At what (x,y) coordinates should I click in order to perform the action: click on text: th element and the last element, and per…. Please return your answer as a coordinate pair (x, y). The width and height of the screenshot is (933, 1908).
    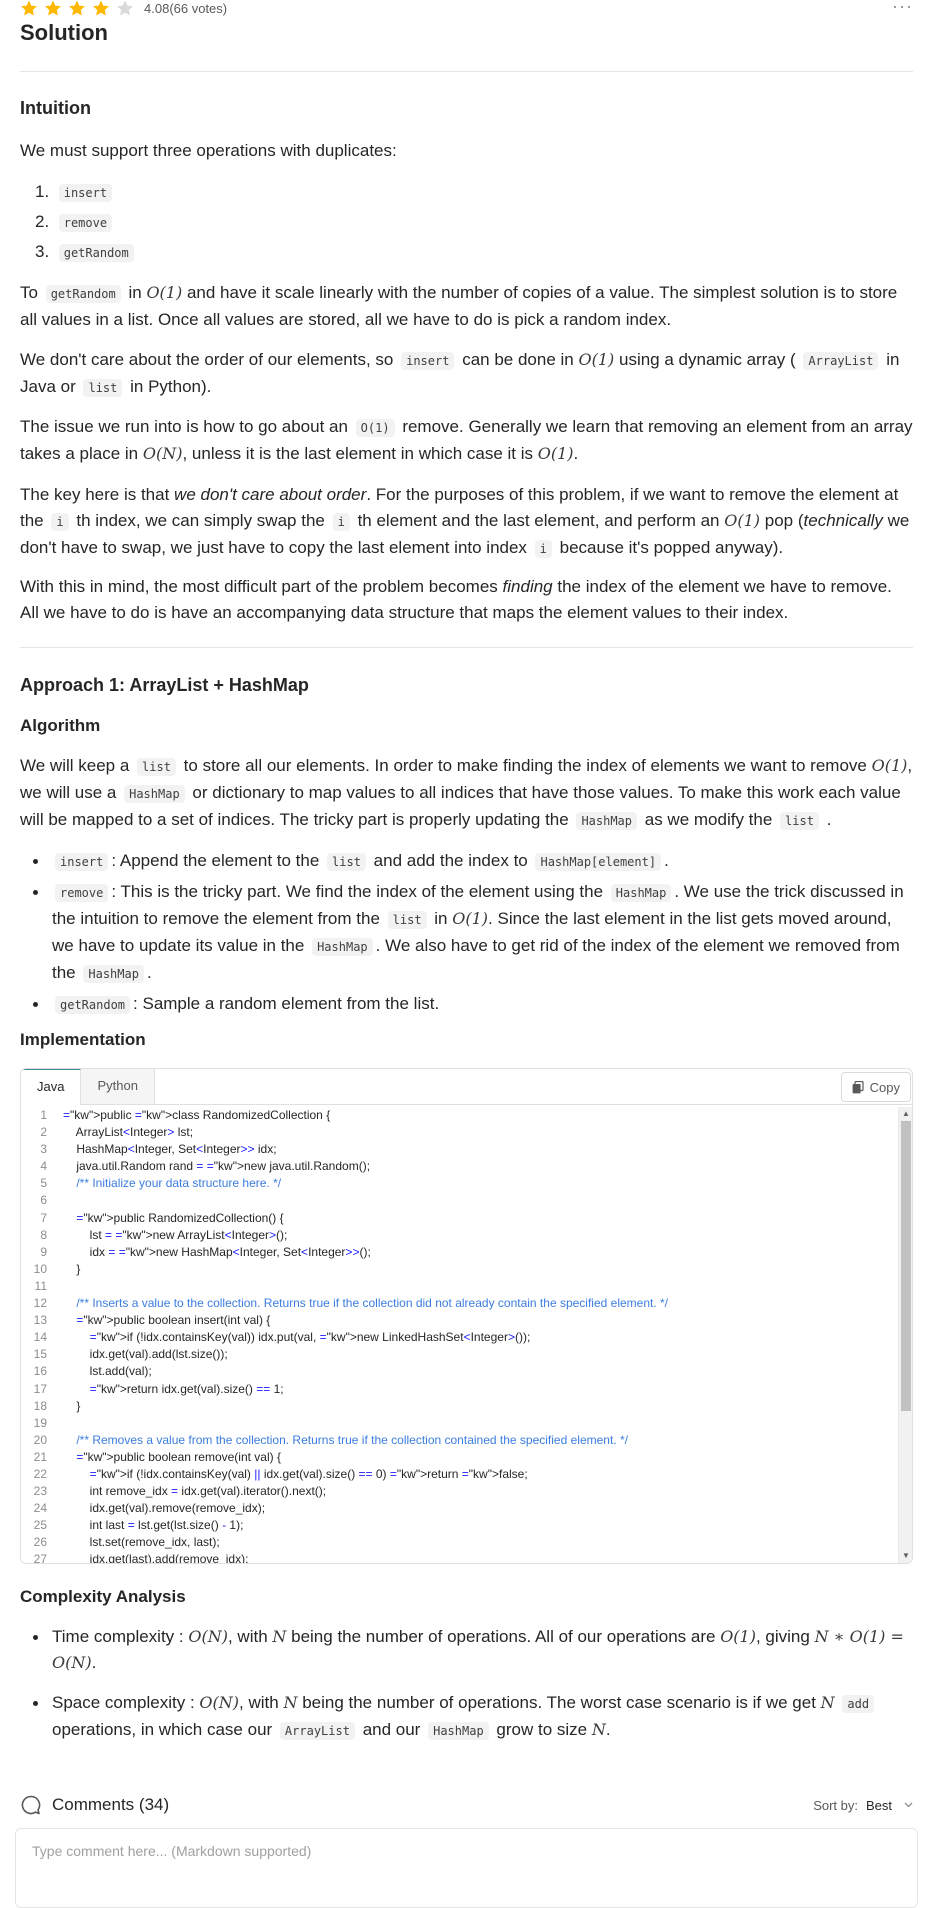
    Looking at the image, I should click on (538, 520).